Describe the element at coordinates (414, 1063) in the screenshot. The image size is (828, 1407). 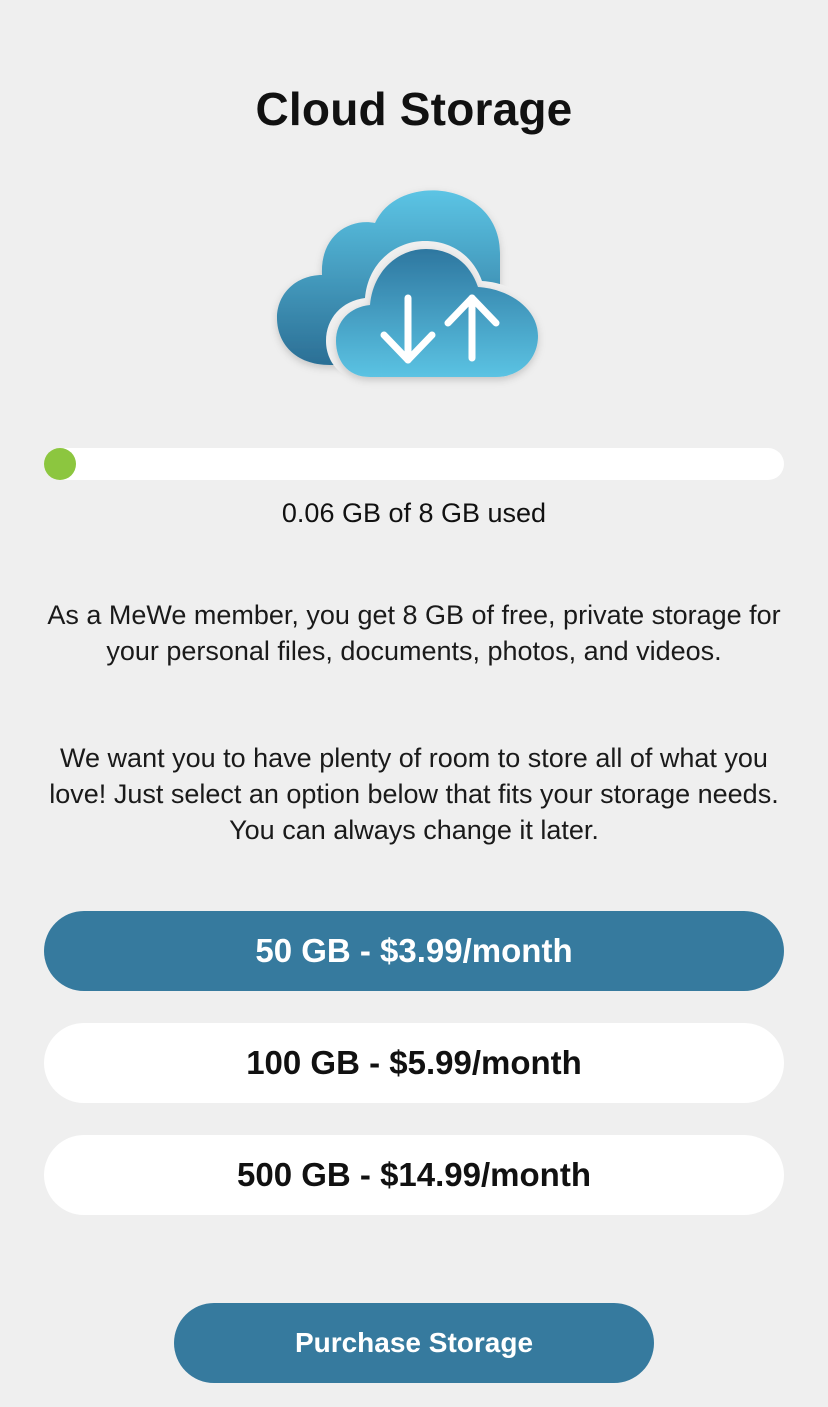
I see `plan-option-100gb: 100 GB - $5.99/month` at that location.